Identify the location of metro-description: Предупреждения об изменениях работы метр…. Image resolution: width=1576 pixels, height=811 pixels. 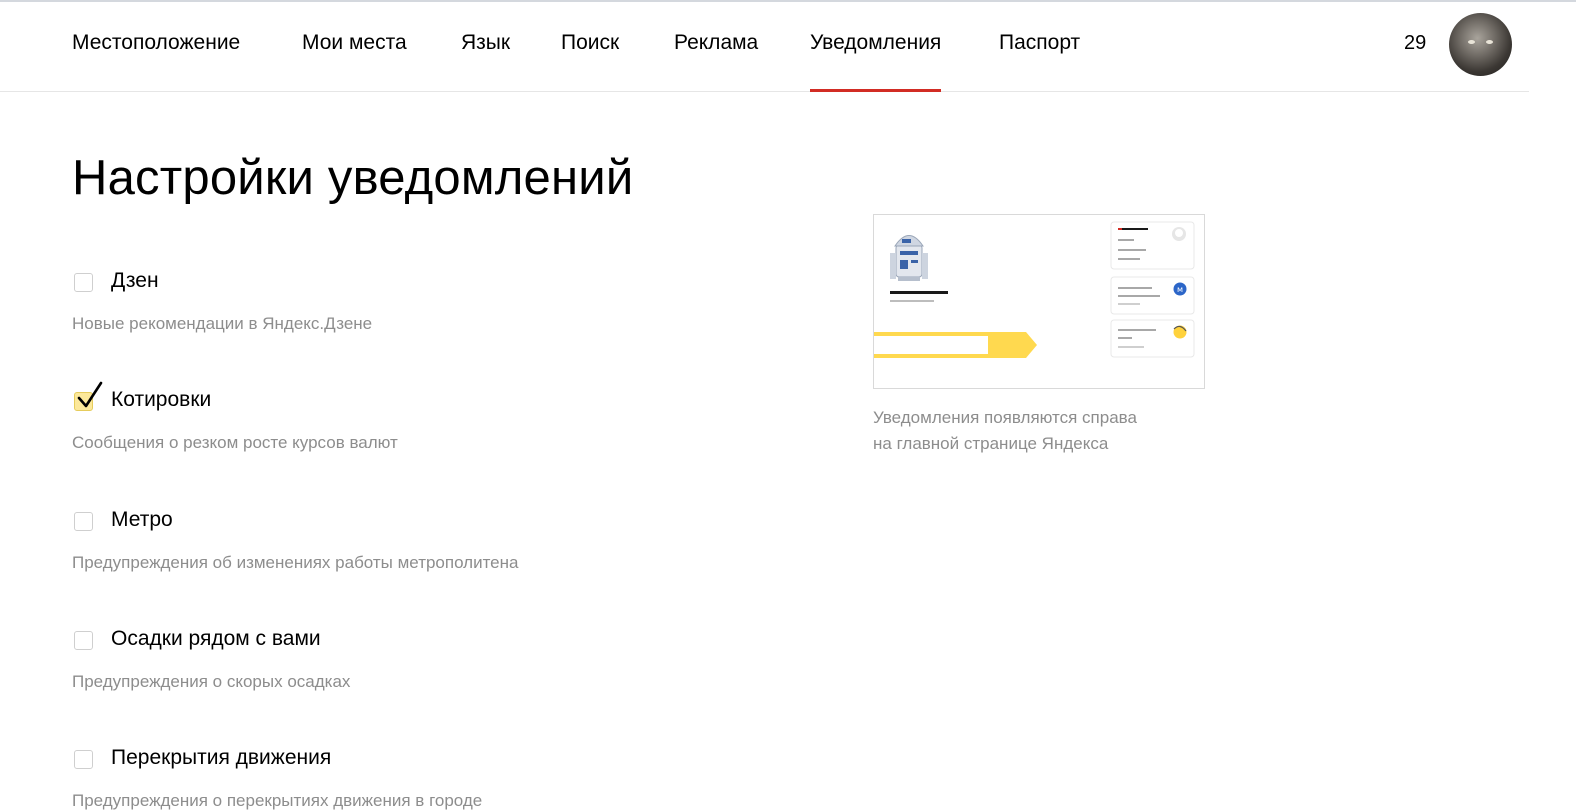
(295, 562).